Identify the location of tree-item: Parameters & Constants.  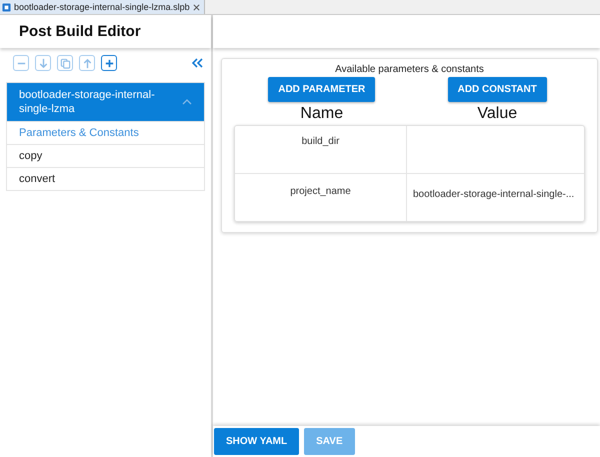
(105, 132).